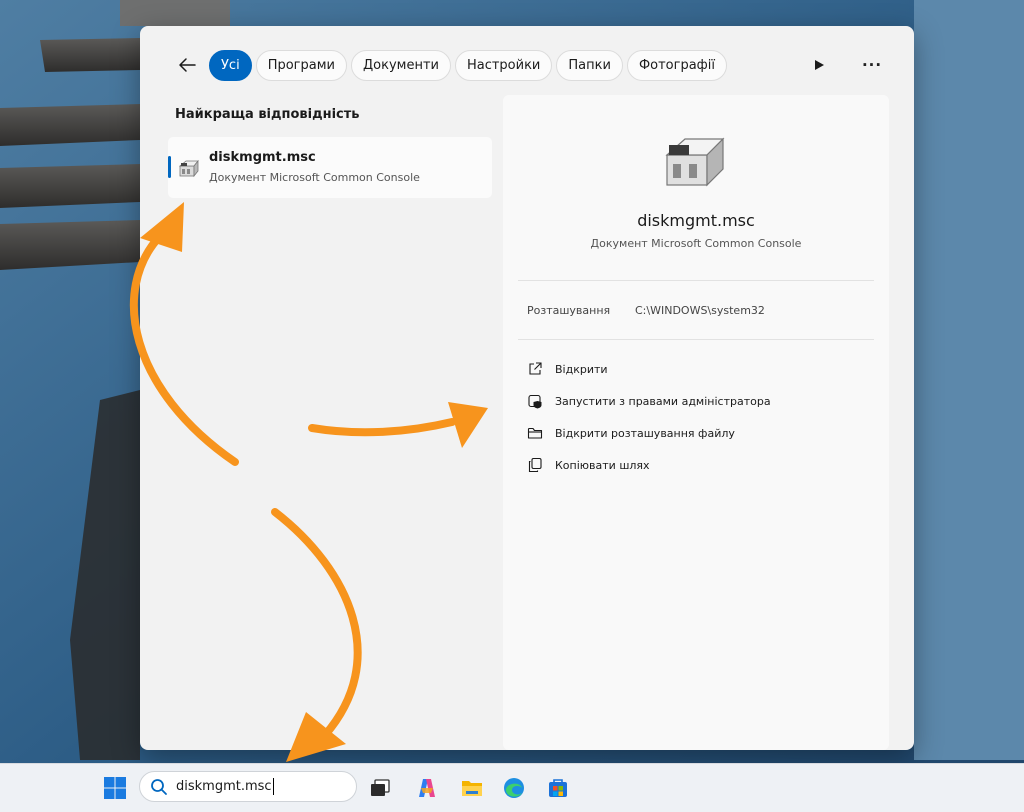 Image resolution: width=1024 pixels, height=812 pixels. I want to click on edge-button, so click(514, 788).